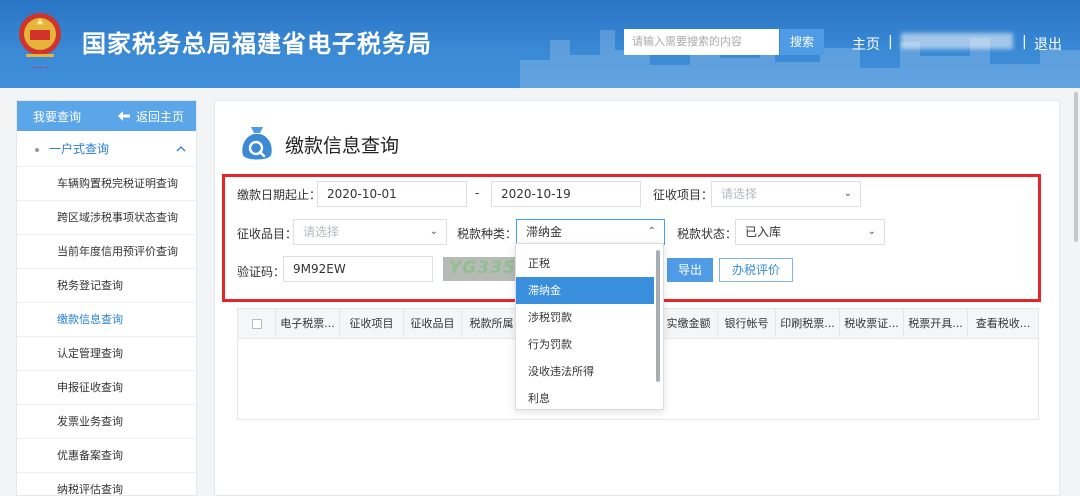 This screenshot has height=496, width=1080. I want to click on captcha-image: YG335, so click(480, 269).